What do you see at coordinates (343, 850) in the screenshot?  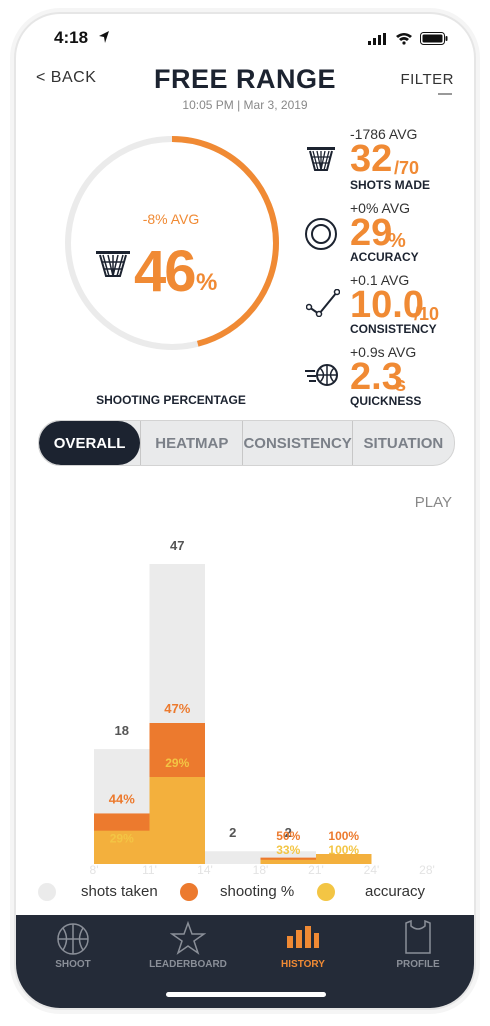 I see `label-accuracy: 100%` at bounding box center [343, 850].